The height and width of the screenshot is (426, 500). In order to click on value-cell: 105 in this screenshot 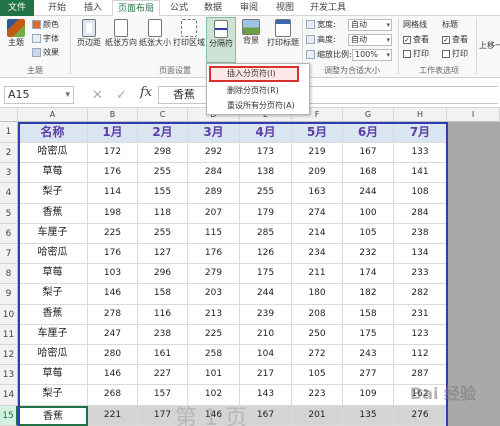, I will do `click(317, 375)`.